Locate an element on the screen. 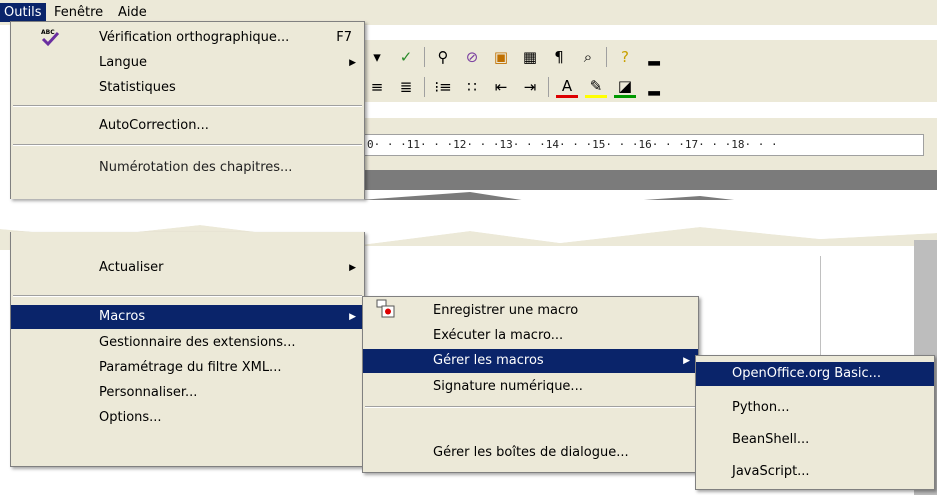 The height and width of the screenshot is (495, 937). increase-indent-icon: ⇥ is located at coordinates (530, 87).